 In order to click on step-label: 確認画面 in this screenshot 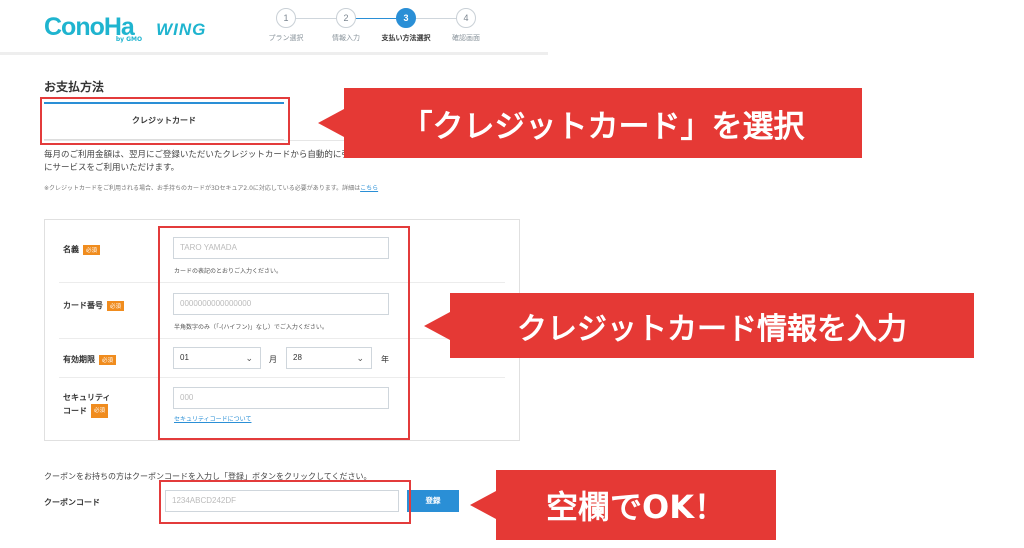, I will do `click(466, 38)`.